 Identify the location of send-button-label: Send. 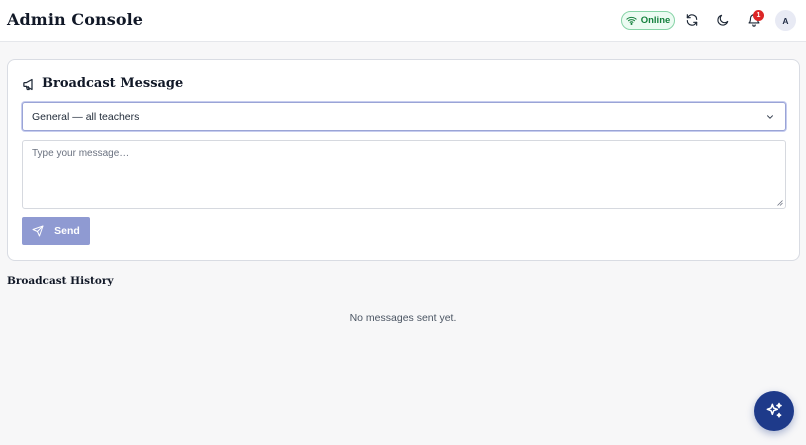
(67, 231).